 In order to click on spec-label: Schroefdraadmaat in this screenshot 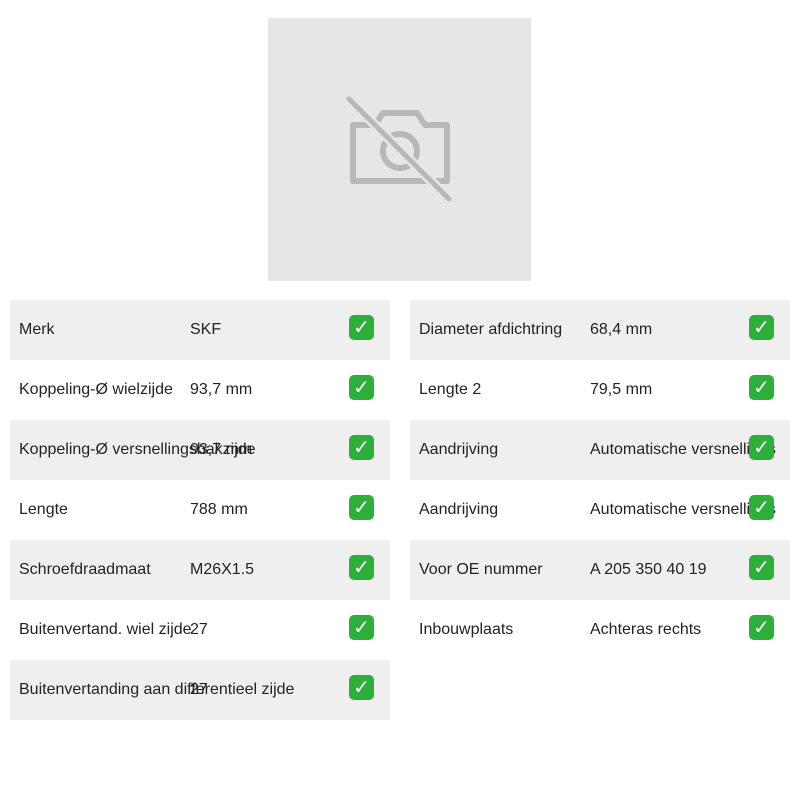, I will do `click(85, 569)`.